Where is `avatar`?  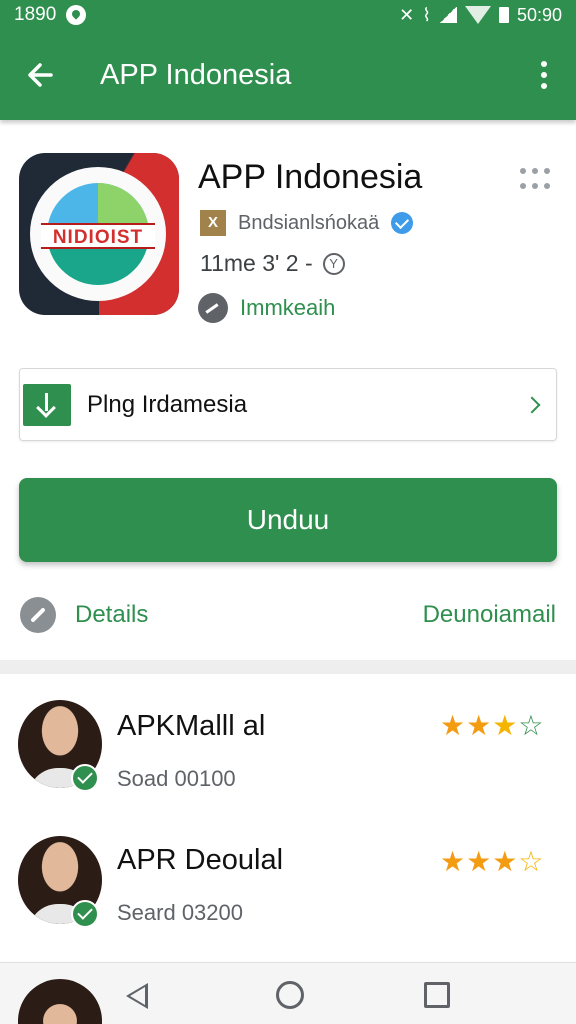 avatar is located at coordinates (60, 1001).